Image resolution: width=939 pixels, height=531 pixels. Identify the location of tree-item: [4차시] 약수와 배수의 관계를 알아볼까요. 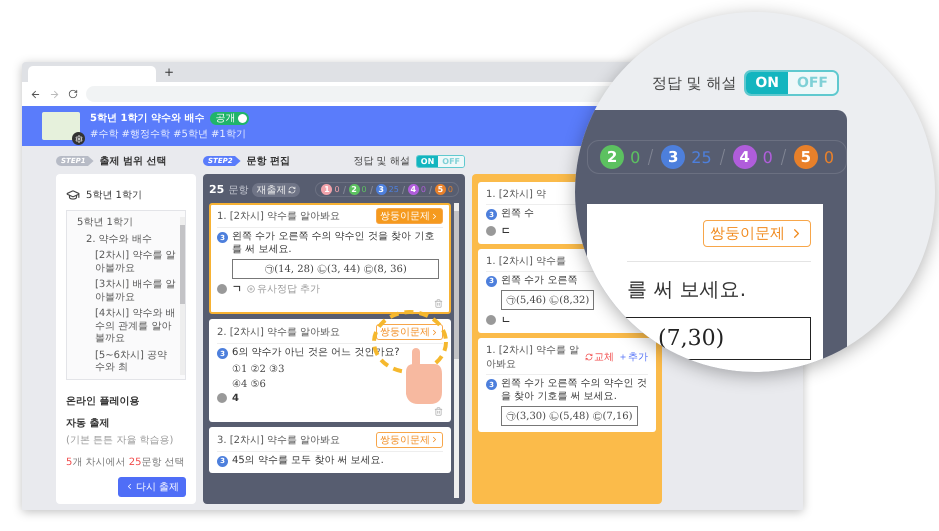
(126, 327).